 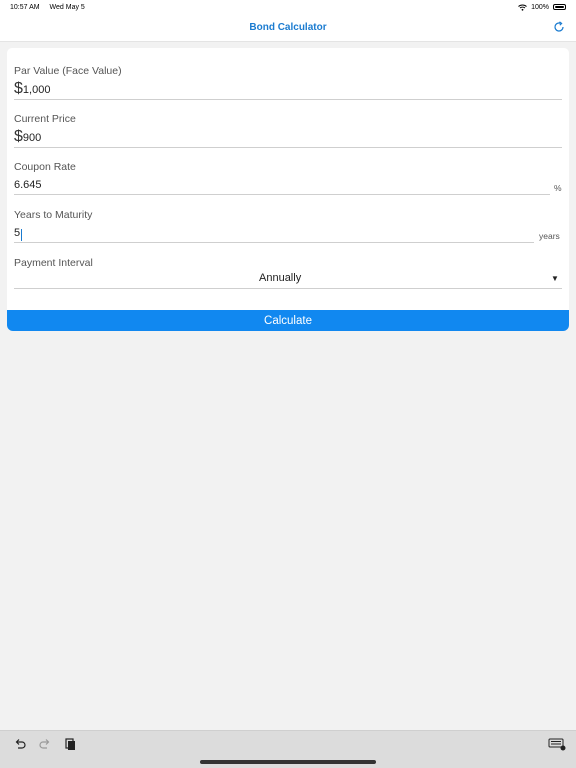 I want to click on coupon-rate-underline, so click(x=282, y=194).